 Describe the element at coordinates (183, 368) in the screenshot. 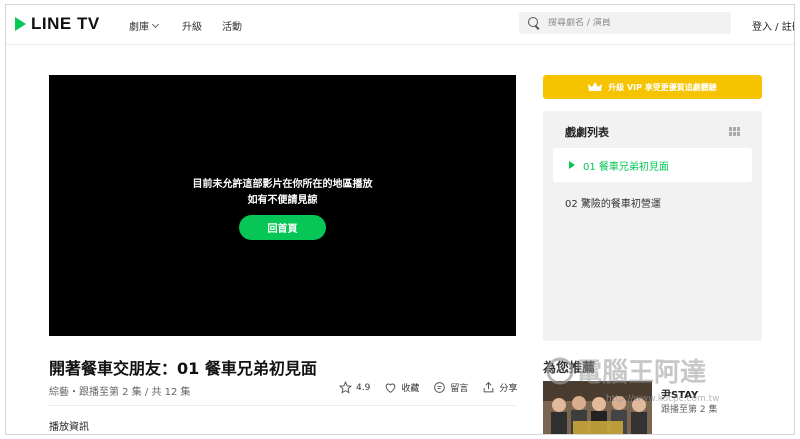

I see `episode-title: 開著餐車交朋友：01 餐車兄弟初見面` at that location.